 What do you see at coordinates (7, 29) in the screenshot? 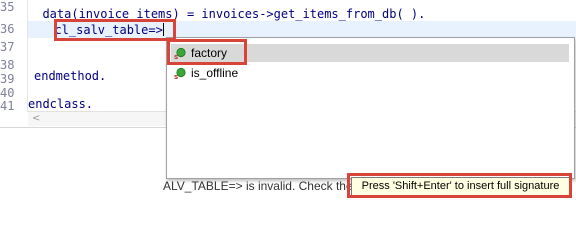
I see `line-number: 36` at bounding box center [7, 29].